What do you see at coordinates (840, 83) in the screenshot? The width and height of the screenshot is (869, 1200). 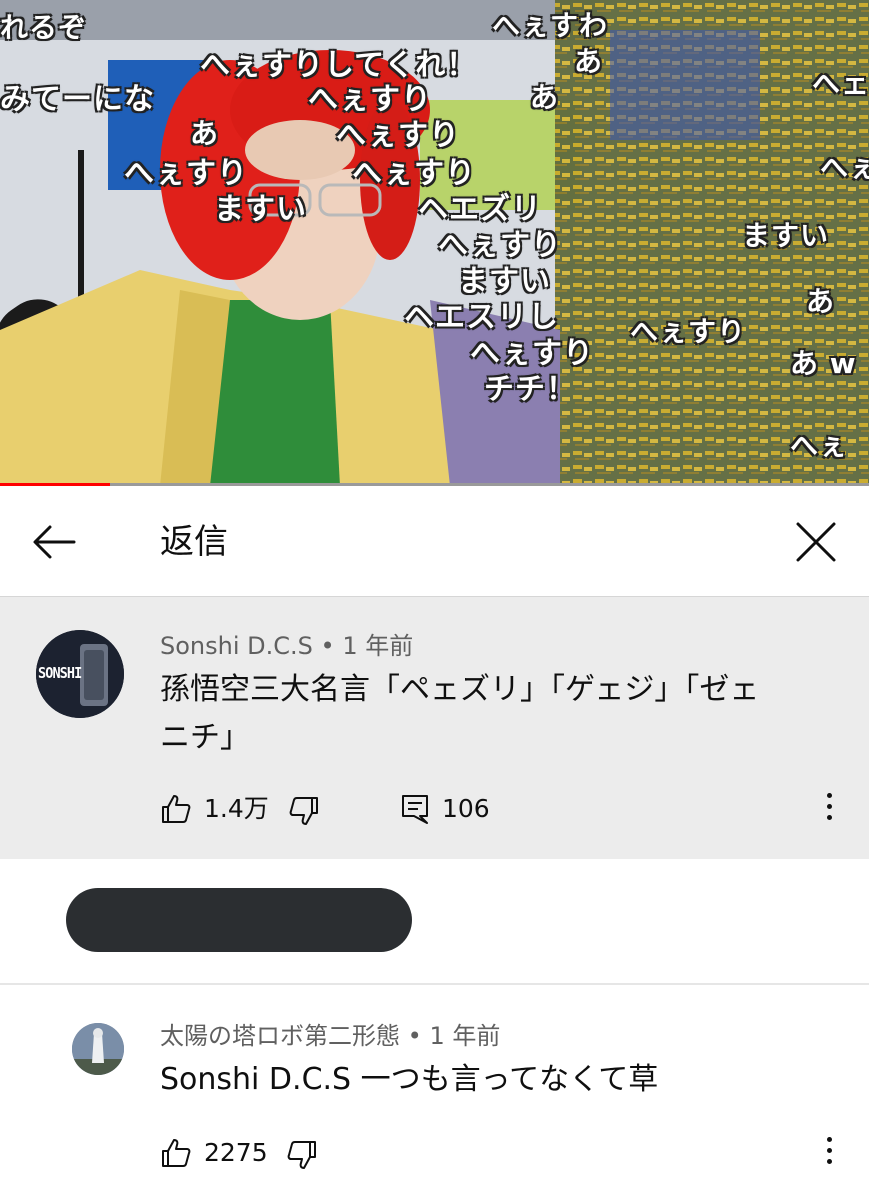 I see `danmaku-comment: へェ` at bounding box center [840, 83].